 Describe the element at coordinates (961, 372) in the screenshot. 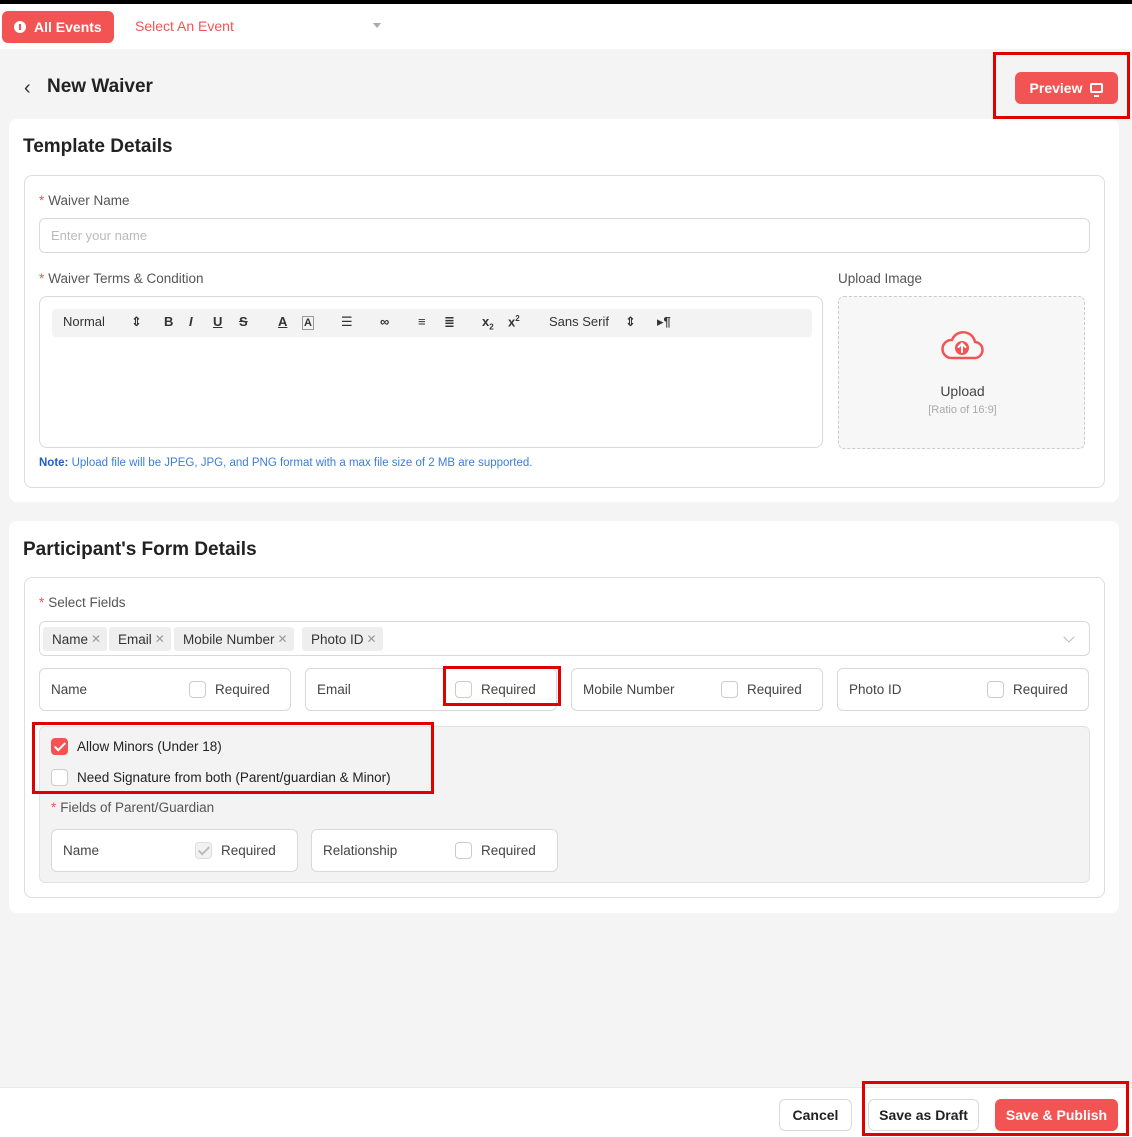

I see `upload-dropzone: Upload [Ratio of 16:9]` at that location.